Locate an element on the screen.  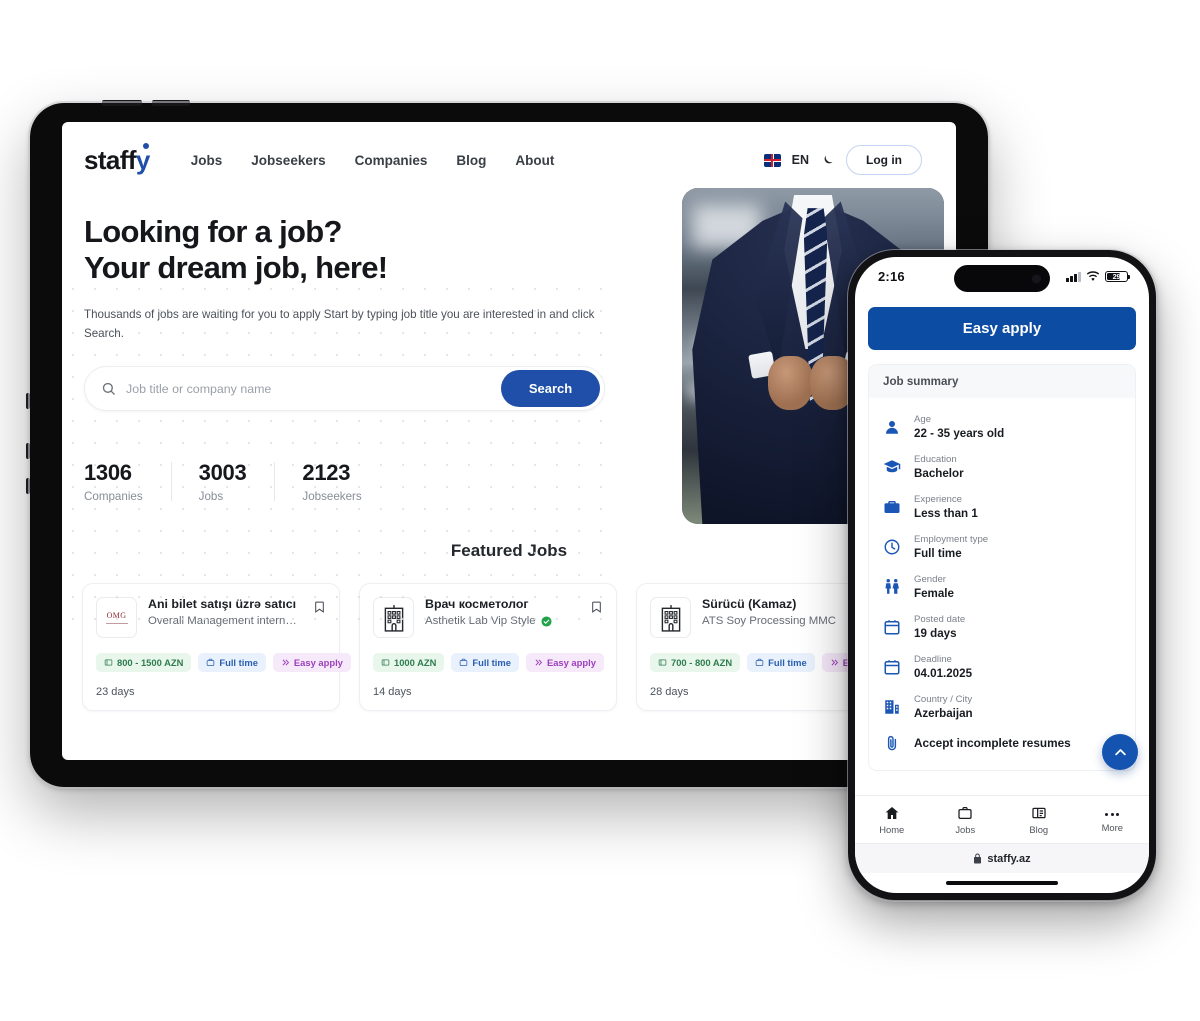
hero-title-line-1: Looking for a job? is located at coordinates (213, 231).